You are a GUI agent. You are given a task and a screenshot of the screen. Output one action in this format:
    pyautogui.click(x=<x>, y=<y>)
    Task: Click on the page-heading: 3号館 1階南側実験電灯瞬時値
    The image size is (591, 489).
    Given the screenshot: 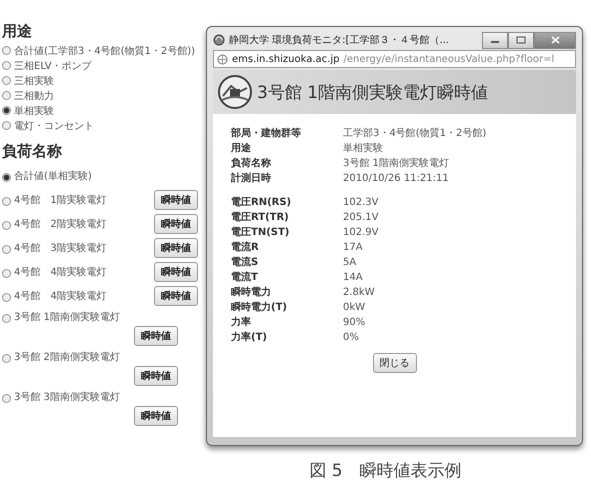 What is the action you would take?
    pyautogui.click(x=372, y=93)
    